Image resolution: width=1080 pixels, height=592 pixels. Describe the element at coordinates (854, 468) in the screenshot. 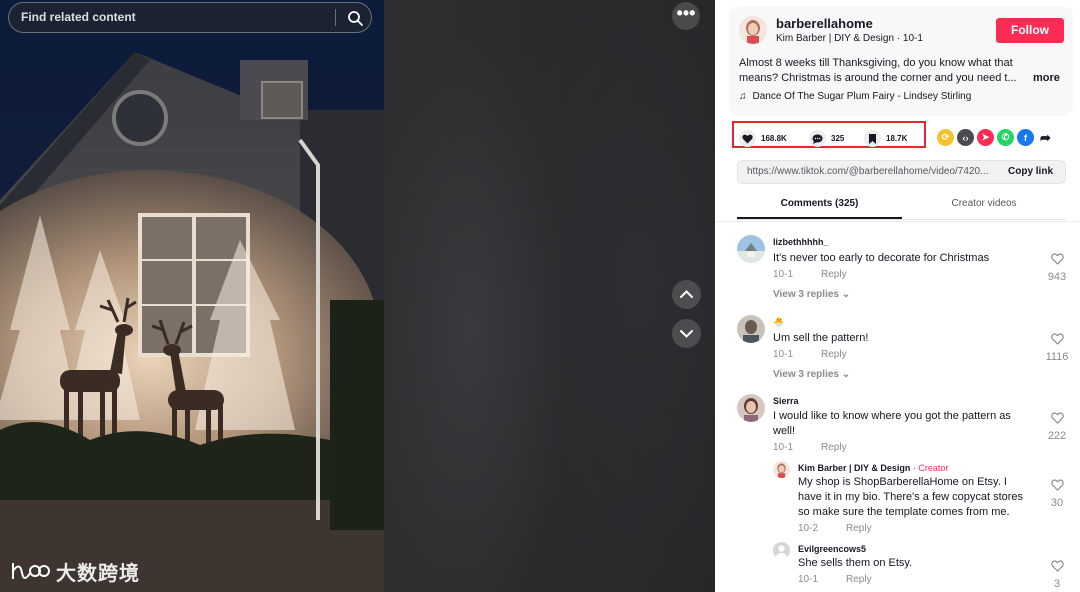

I see `reply-username-text: Kim Barber | DIY & Design` at that location.